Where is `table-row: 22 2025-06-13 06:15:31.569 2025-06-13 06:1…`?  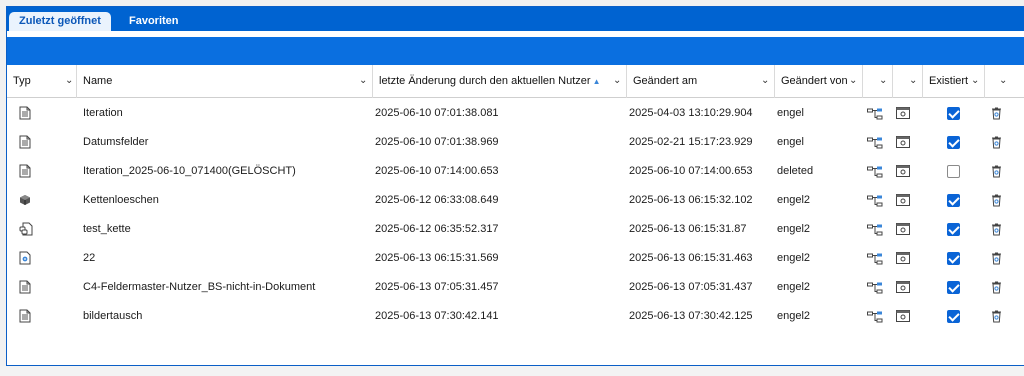
table-row: 22 2025-06-13 06:15:31.569 2025-06-13 06:1… is located at coordinates (515, 258).